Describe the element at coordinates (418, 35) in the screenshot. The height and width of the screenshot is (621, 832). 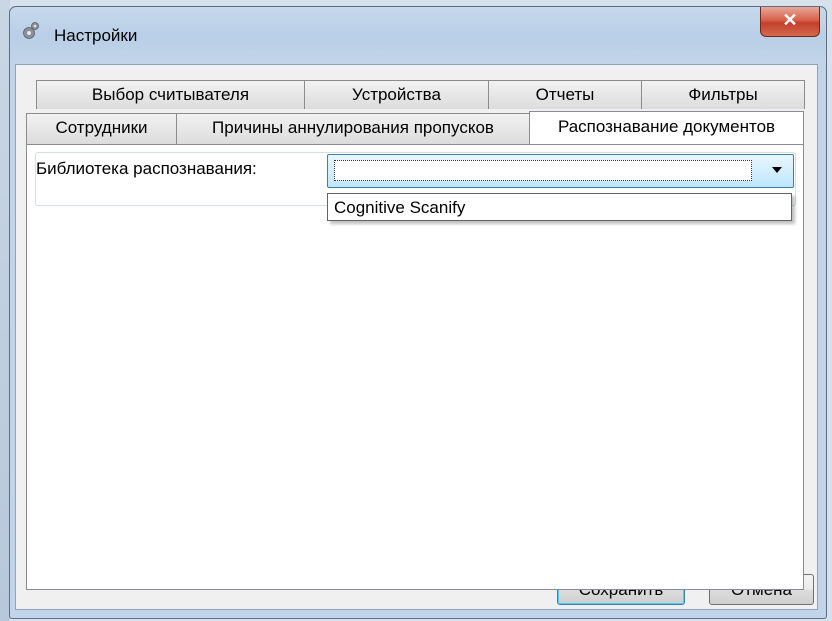
I see `title-bar: Настройки ✕` at that location.